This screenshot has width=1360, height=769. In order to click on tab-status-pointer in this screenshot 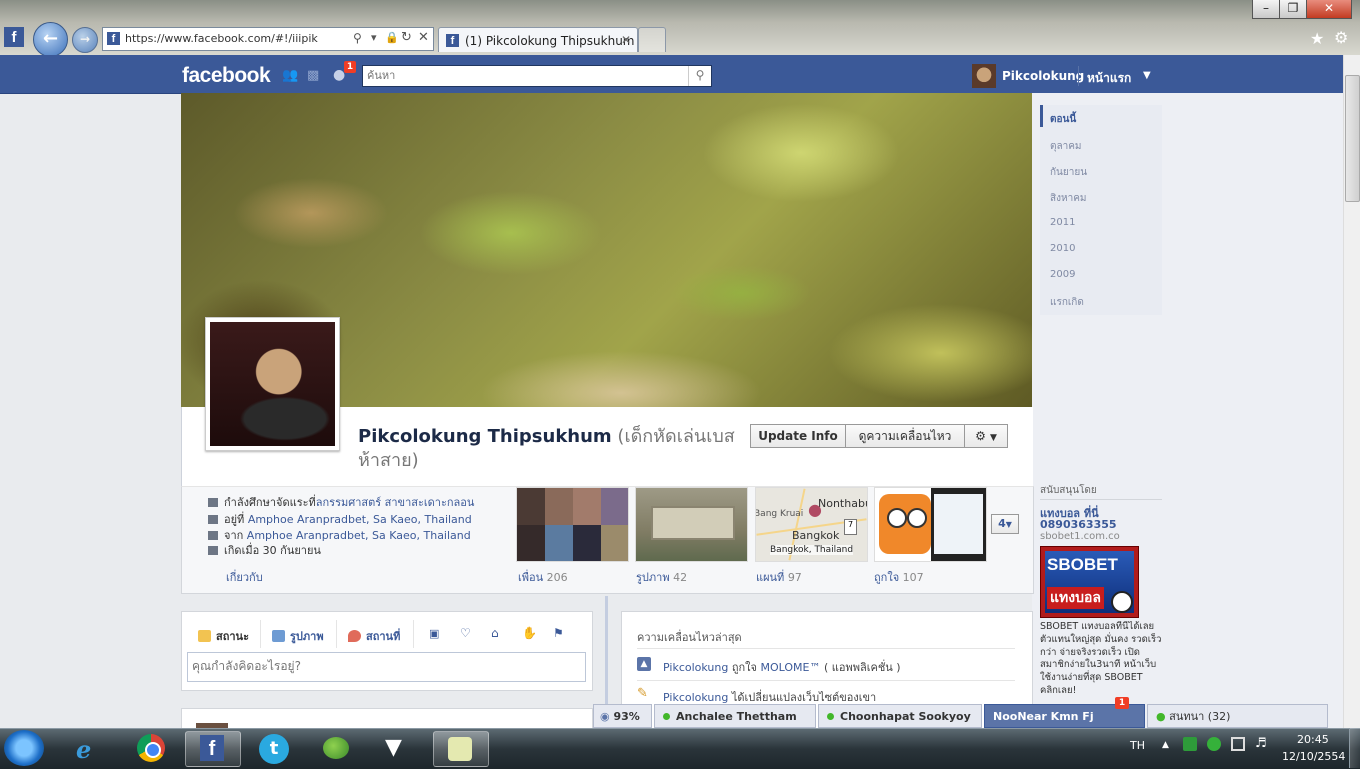, I will do `click(225, 648)`.